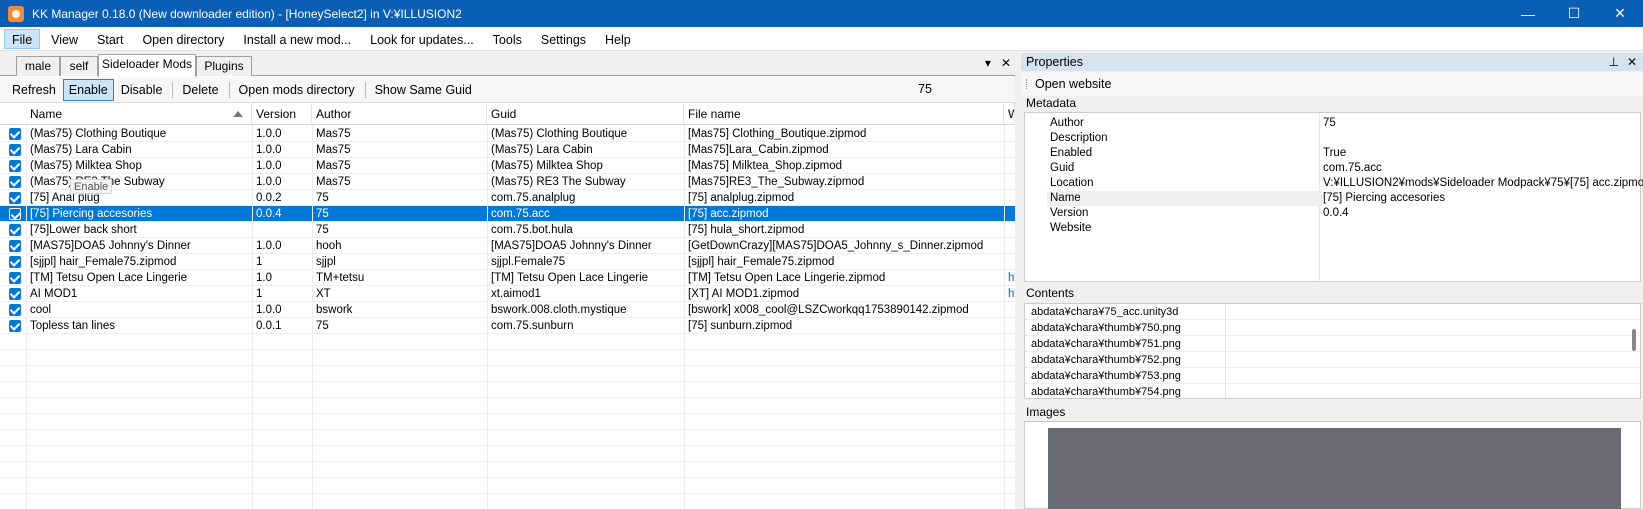 This screenshot has width=1643, height=509. I want to click on cell-guid: xt.aimod1, so click(516, 294).